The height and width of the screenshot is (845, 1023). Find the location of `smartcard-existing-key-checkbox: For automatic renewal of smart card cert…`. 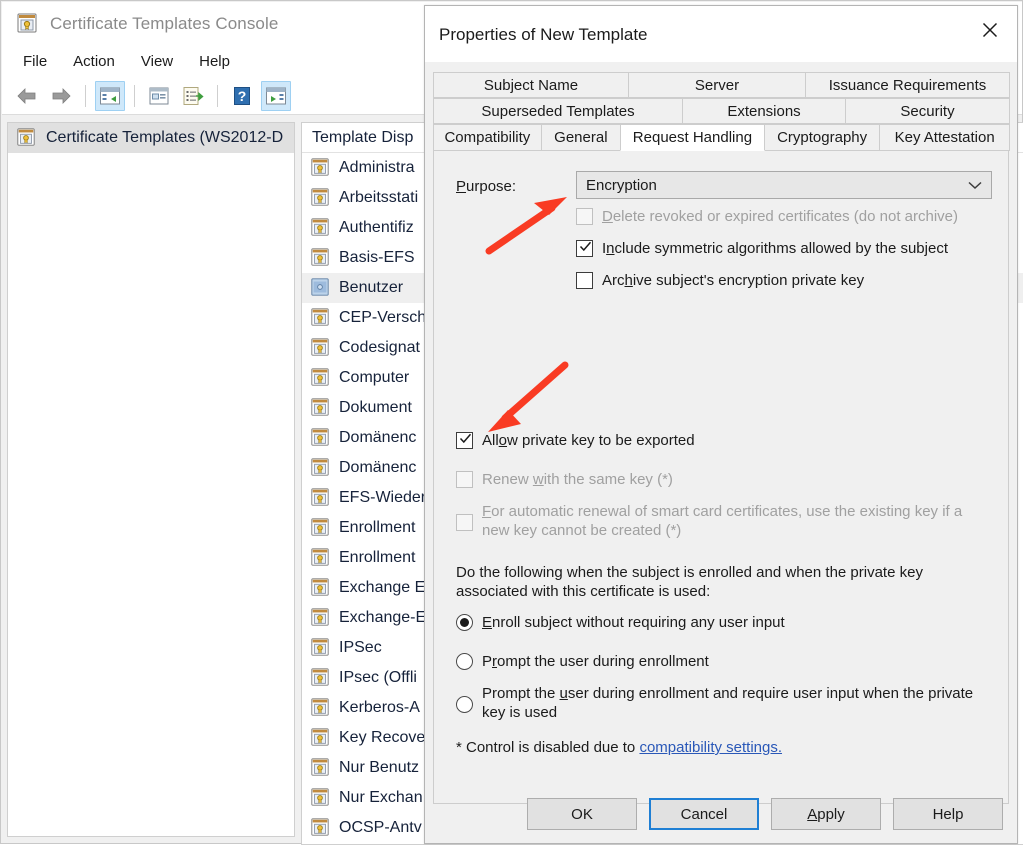

smartcard-existing-key-checkbox: For automatic renewal of smart card cert… is located at coordinates (717, 521).